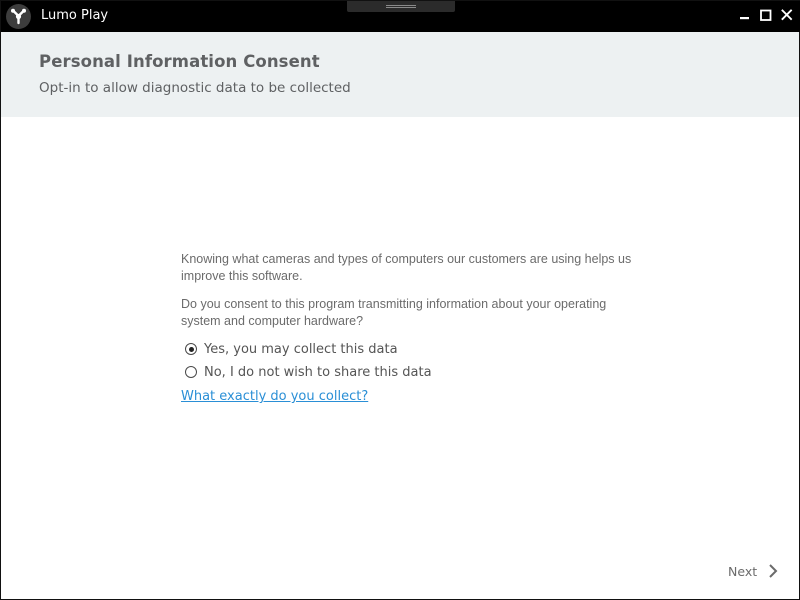 The width and height of the screenshot is (800, 600). What do you see at coordinates (191, 372) in the screenshot?
I see `radio-no` at bounding box center [191, 372].